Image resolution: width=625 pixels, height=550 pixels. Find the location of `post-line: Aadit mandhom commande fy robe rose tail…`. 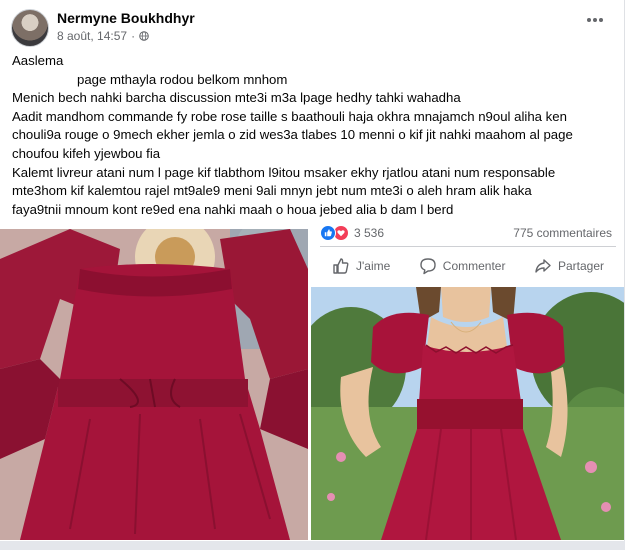

post-line: Aadit mandhom commande fy robe rose tail… is located at coordinates (289, 116).